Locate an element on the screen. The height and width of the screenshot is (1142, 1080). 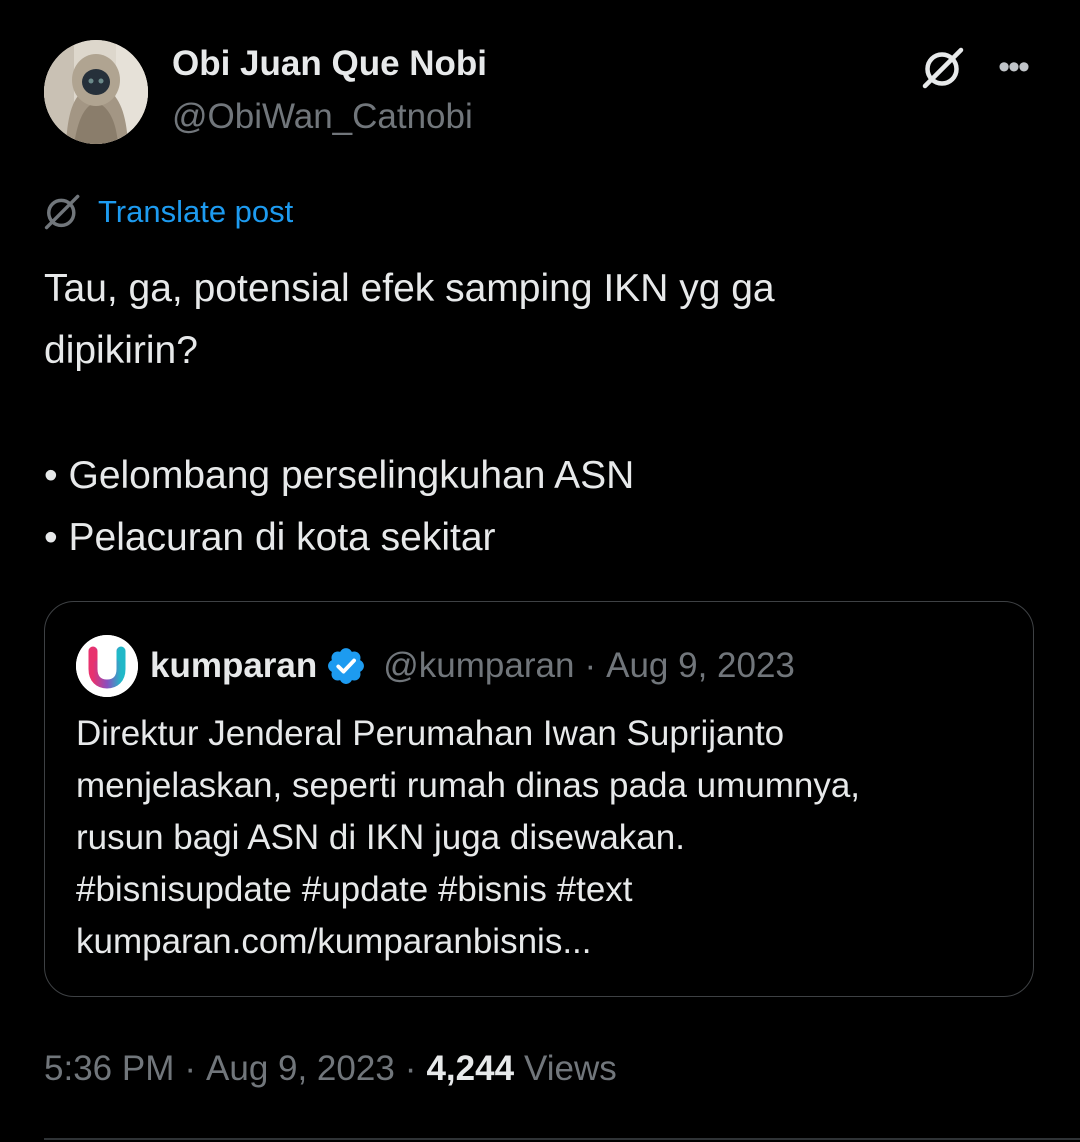
quoted-hashtags: #bisnisupdate #update #bisnis #text is located at coordinates (546, 890).